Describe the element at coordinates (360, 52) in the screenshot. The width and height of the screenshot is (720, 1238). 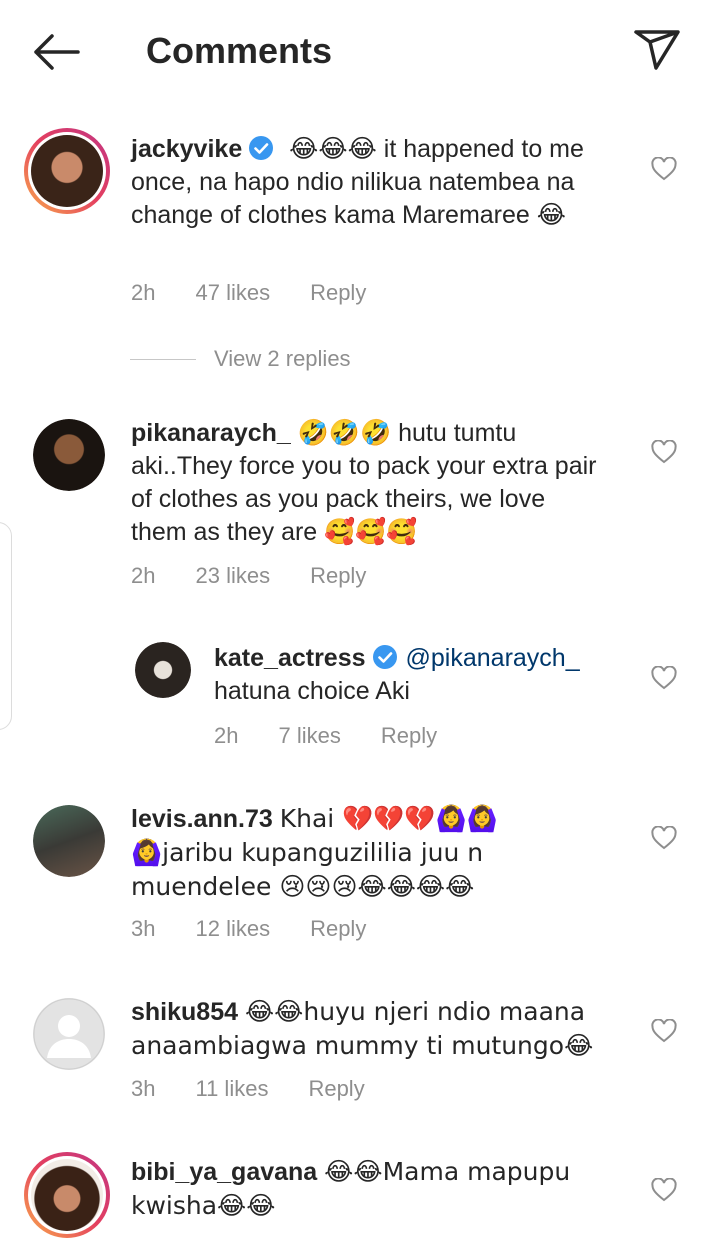
I see `header-bar: Comments` at that location.